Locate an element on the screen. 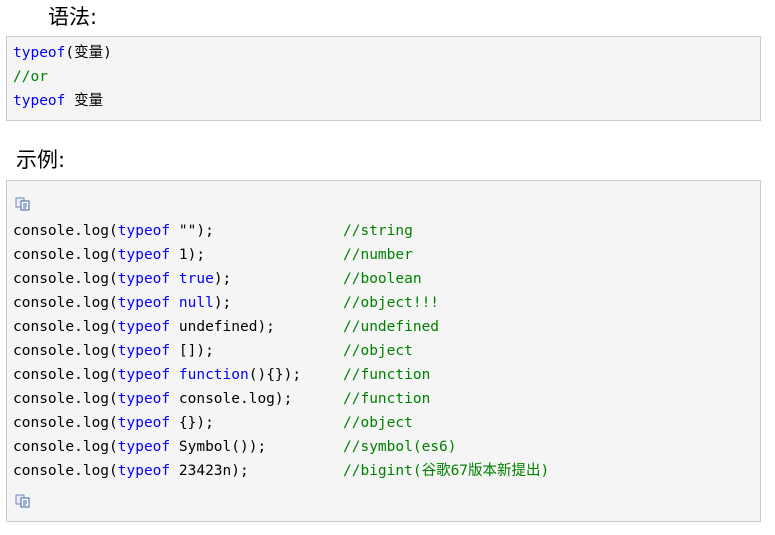 This screenshot has width=775, height=535. code-comment: //string is located at coordinates (378, 231).